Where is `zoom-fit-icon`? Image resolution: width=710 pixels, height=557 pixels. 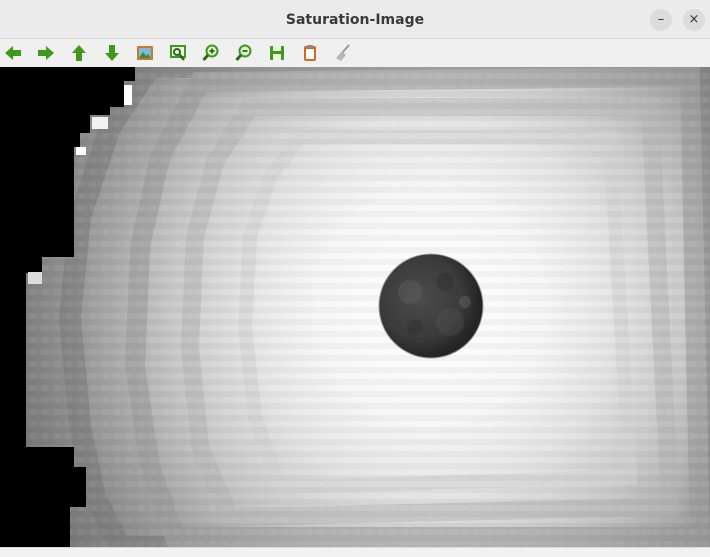 zoom-fit-icon is located at coordinates (178, 53).